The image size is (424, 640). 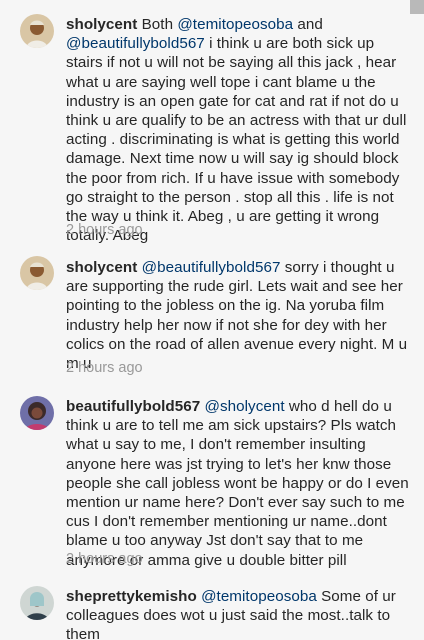 What do you see at coordinates (131, 596) in the screenshot?
I see `comment-username: sheprettykemisho` at bounding box center [131, 596].